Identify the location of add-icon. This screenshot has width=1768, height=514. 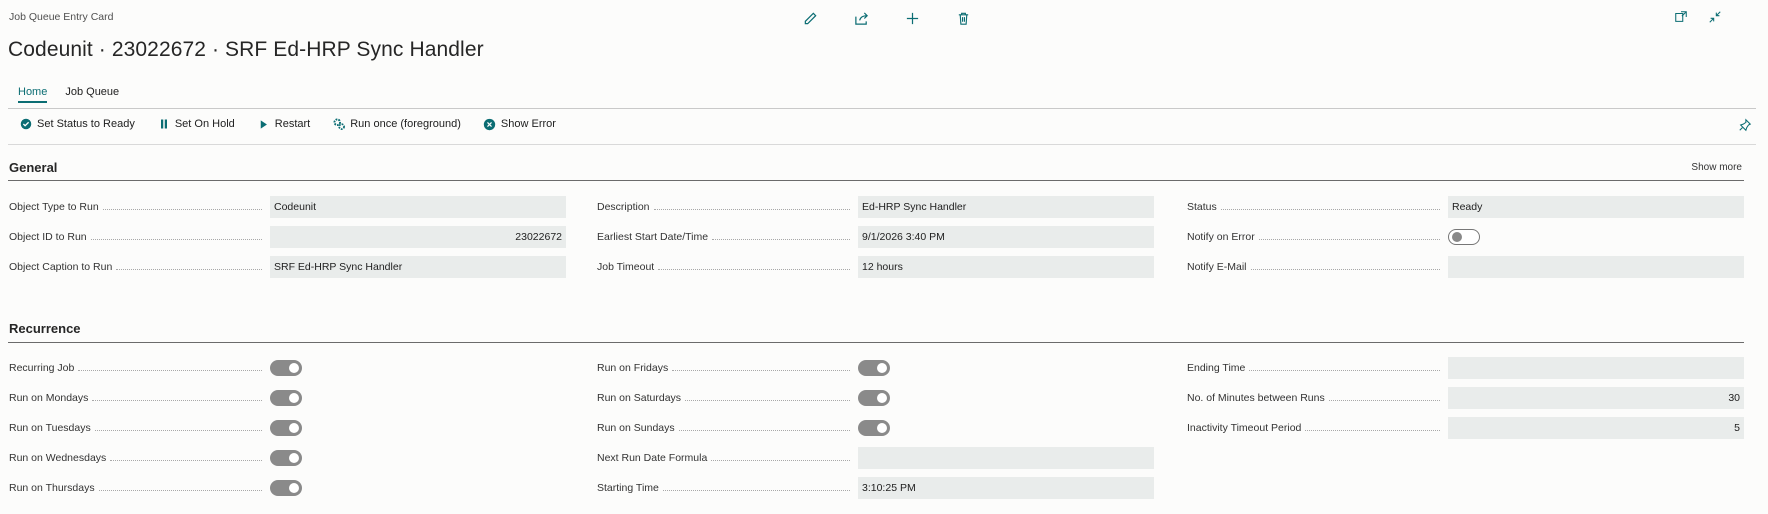
(912, 18).